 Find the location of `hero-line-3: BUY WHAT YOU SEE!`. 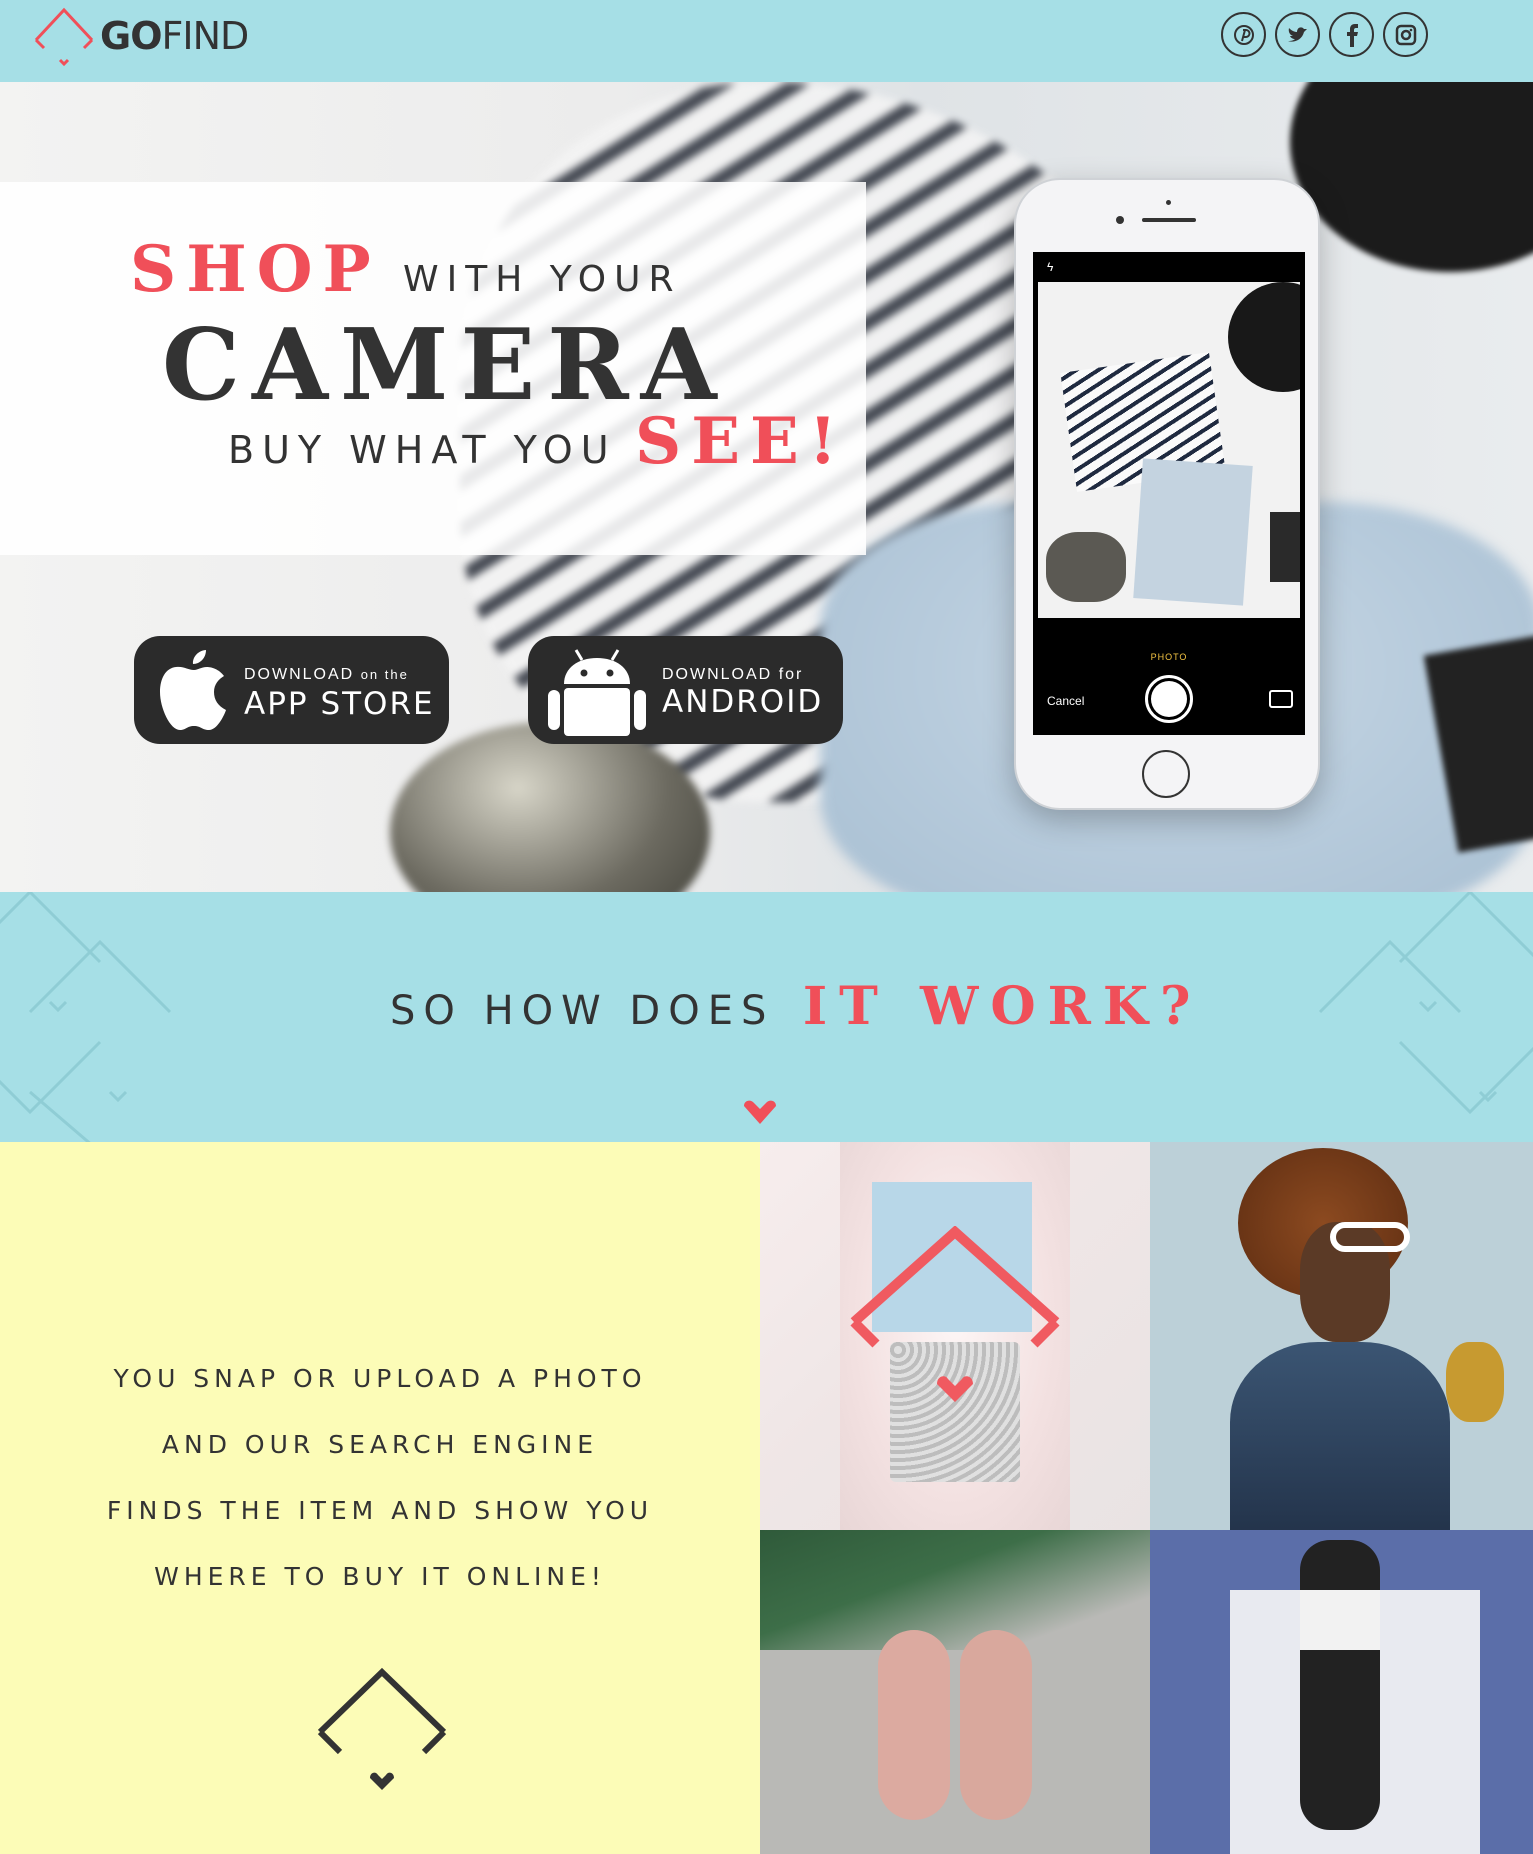

hero-line-3: BUY WHAT YOU SEE! is located at coordinates (537, 441).